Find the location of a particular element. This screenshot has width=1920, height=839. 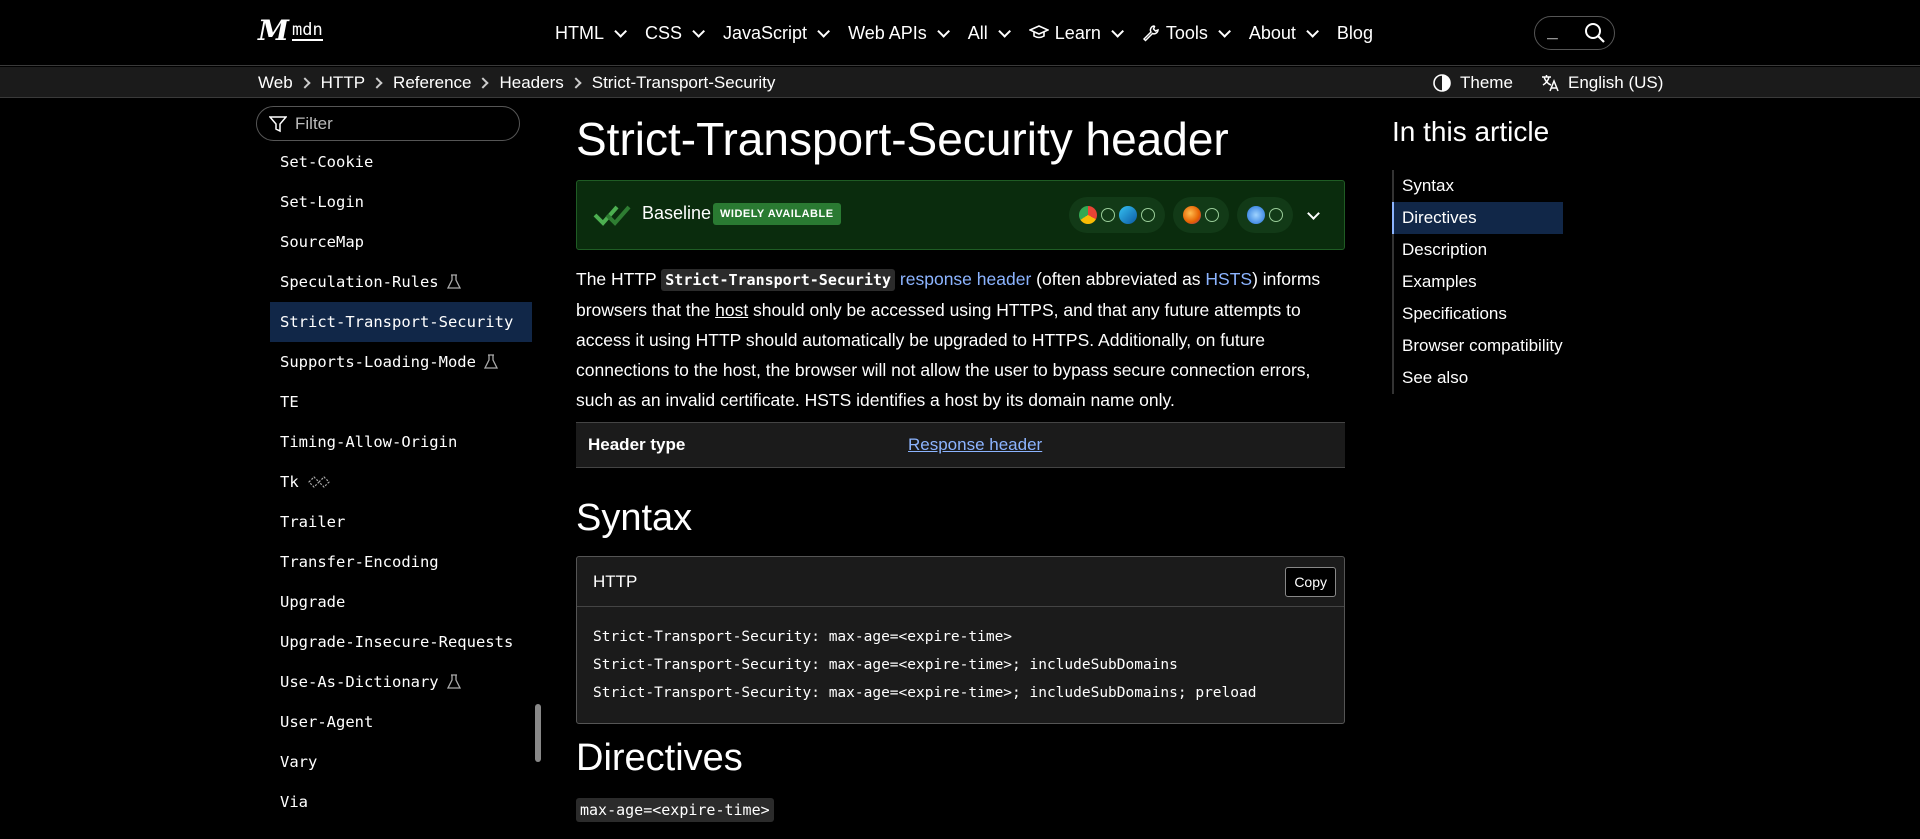

sidebar-item-speculation-rules: Speculation-Rules is located at coordinates (401, 282).